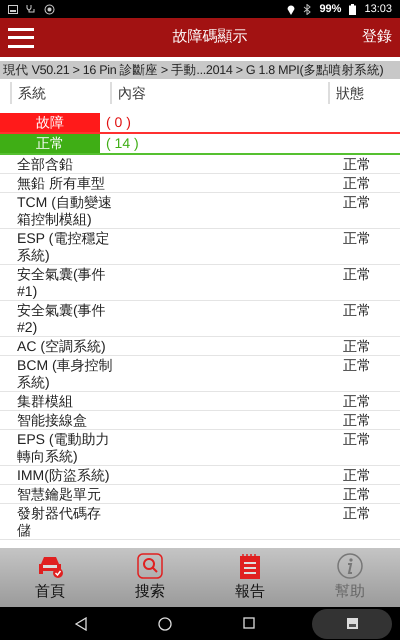 The image size is (400, 640). Describe the element at coordinates (122, 143) in the screenshot. I see `summary-count: ( 14 )` at that location.